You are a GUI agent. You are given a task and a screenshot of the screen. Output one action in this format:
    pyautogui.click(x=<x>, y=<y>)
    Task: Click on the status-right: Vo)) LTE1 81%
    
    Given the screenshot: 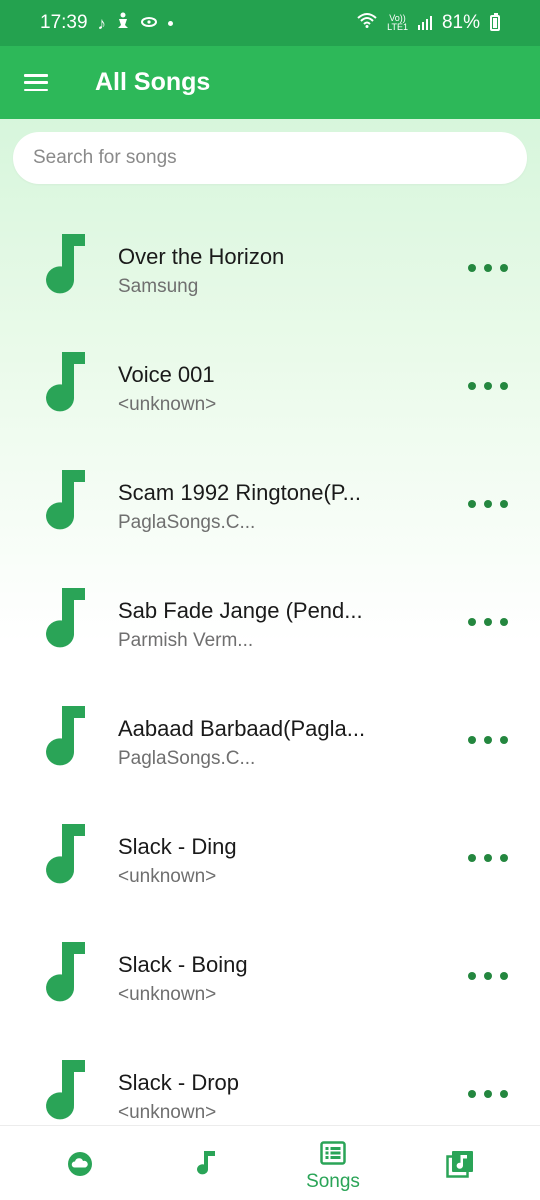 What is the action you would take?
    pyautogui.click(x=428, y=23)
    